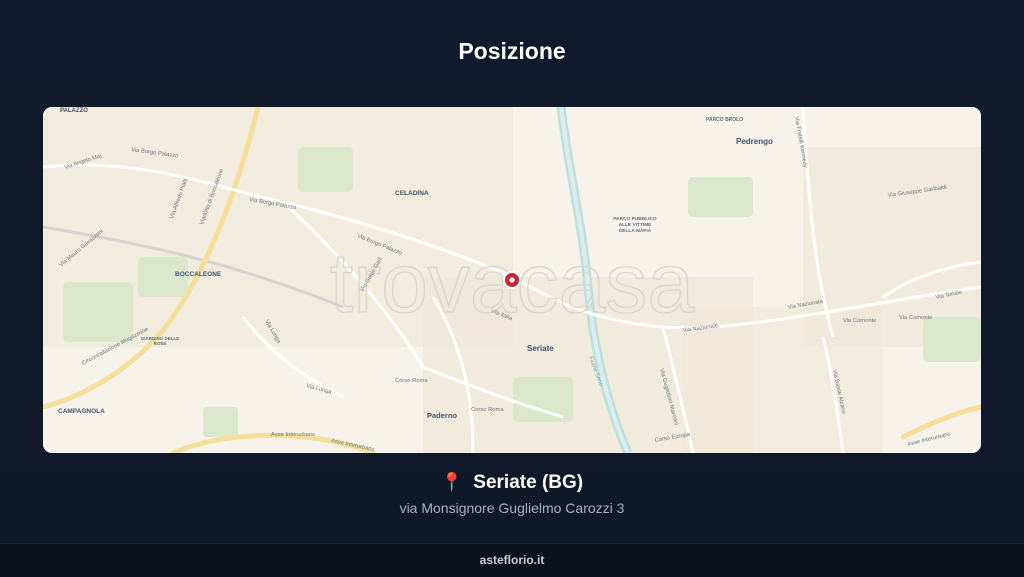  Describe the element at coordinates (412, 193) in the screenshot. I see `label-celadina: CELADINA` at that location.